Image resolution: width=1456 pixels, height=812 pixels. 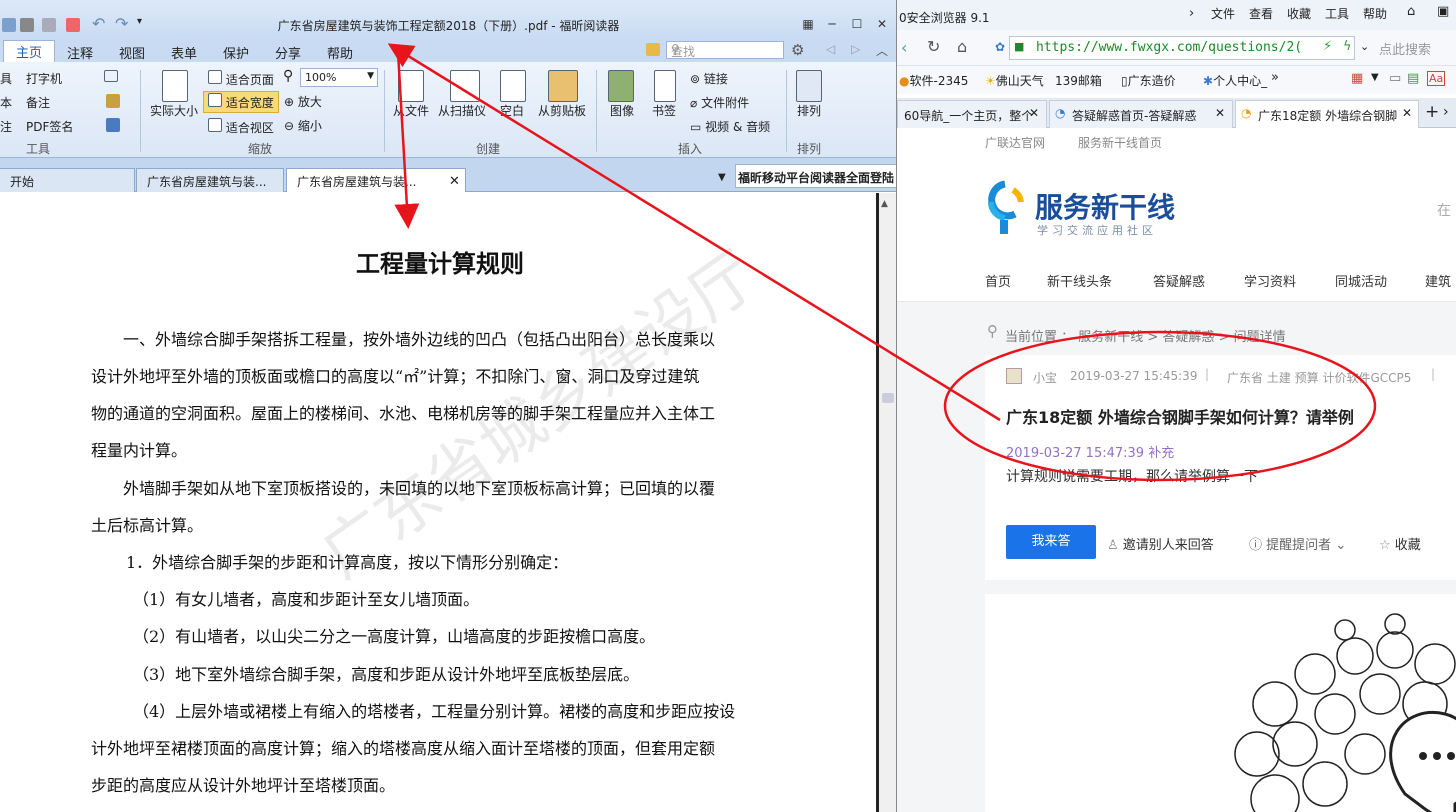 I want to click on annotation-ellipse, so click(x=1160, y=406).